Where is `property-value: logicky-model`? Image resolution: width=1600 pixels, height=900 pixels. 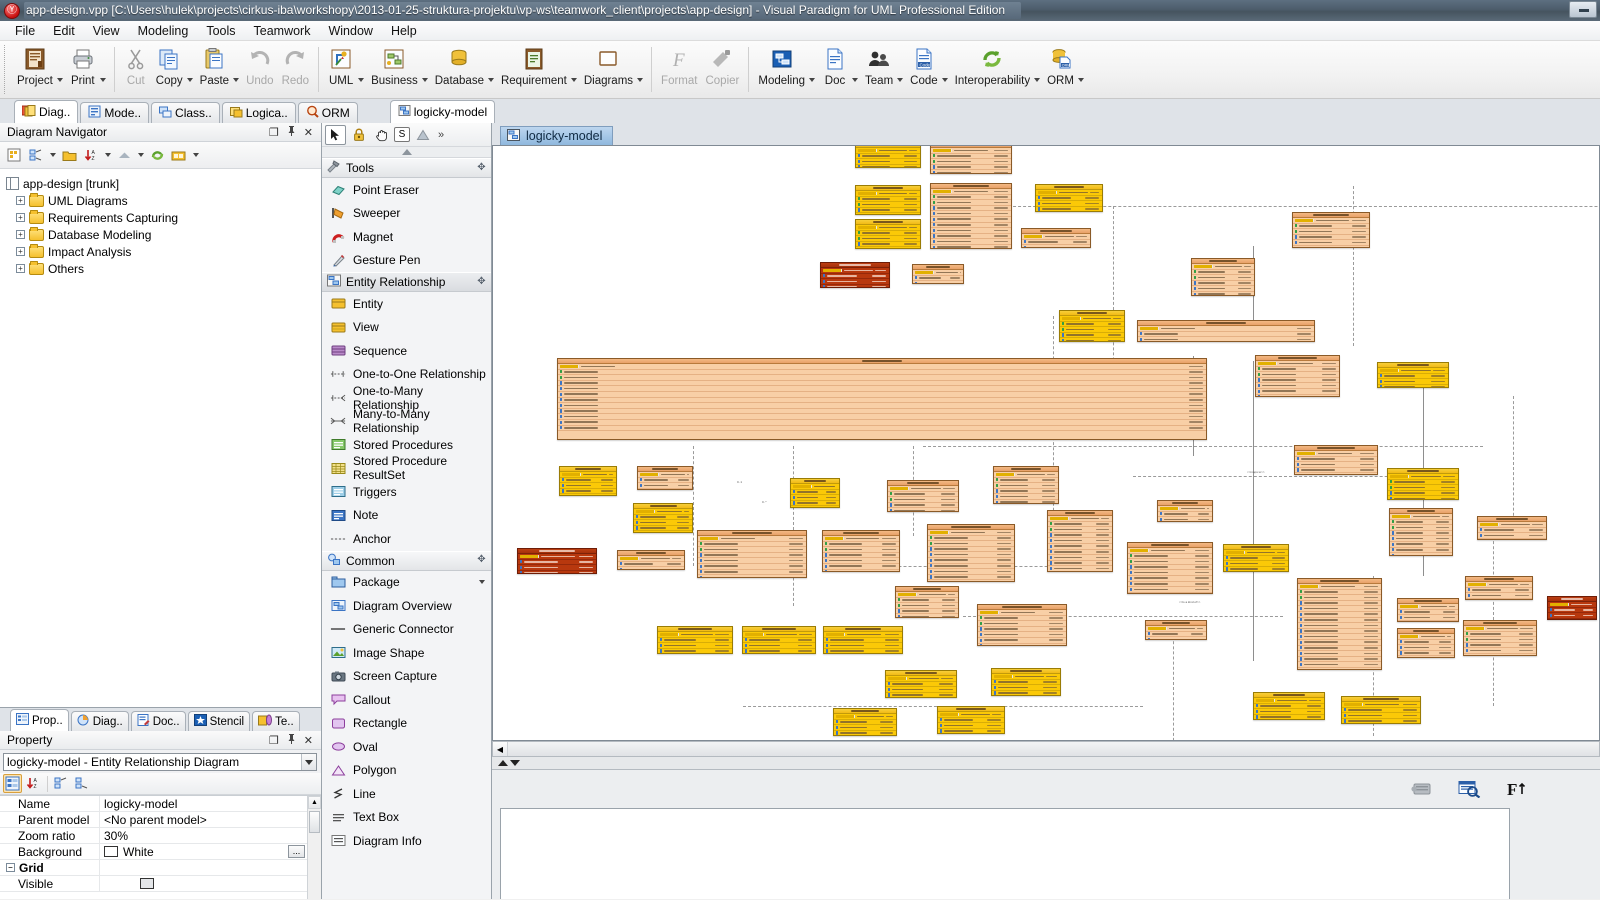
property-value: logicky-model is located at coordinates (210, 804).